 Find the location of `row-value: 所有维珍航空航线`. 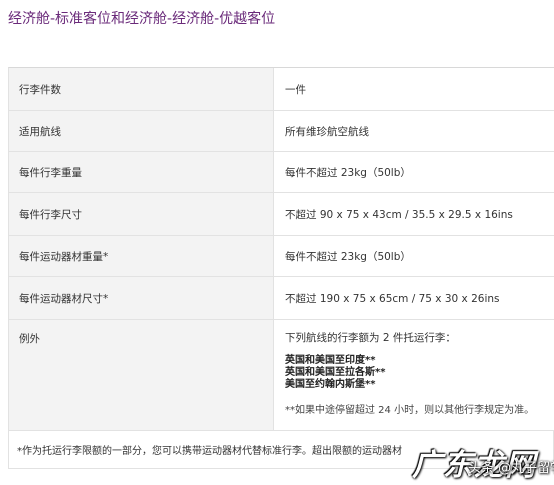

row-value: 所有维珍航空航线 is located at coordinates (414, 131).